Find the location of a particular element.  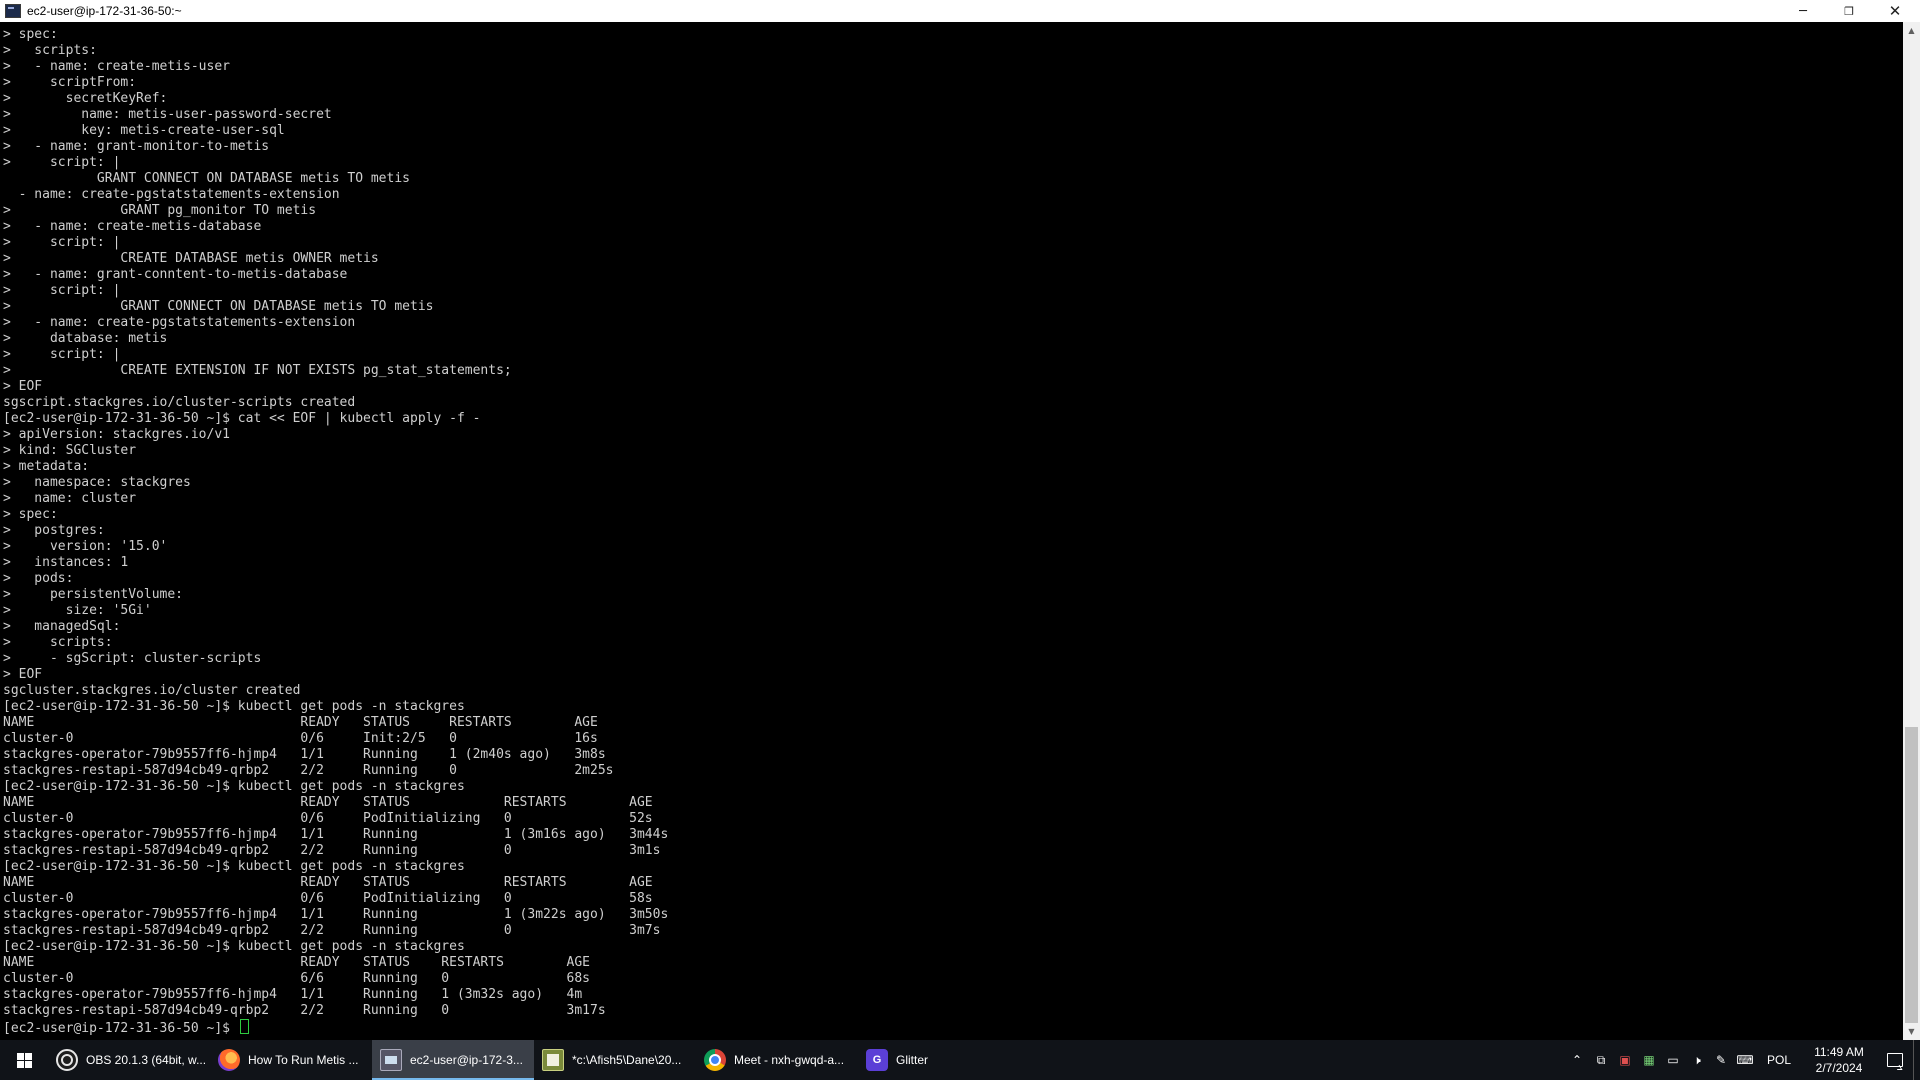

terminal-line: > name: metis-user-password-secret is located at coordinates (167, 114).